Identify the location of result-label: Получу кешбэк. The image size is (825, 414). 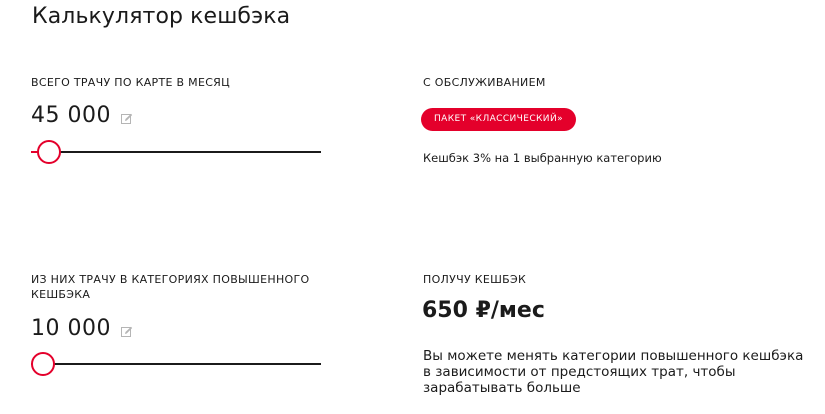
(475, 279).